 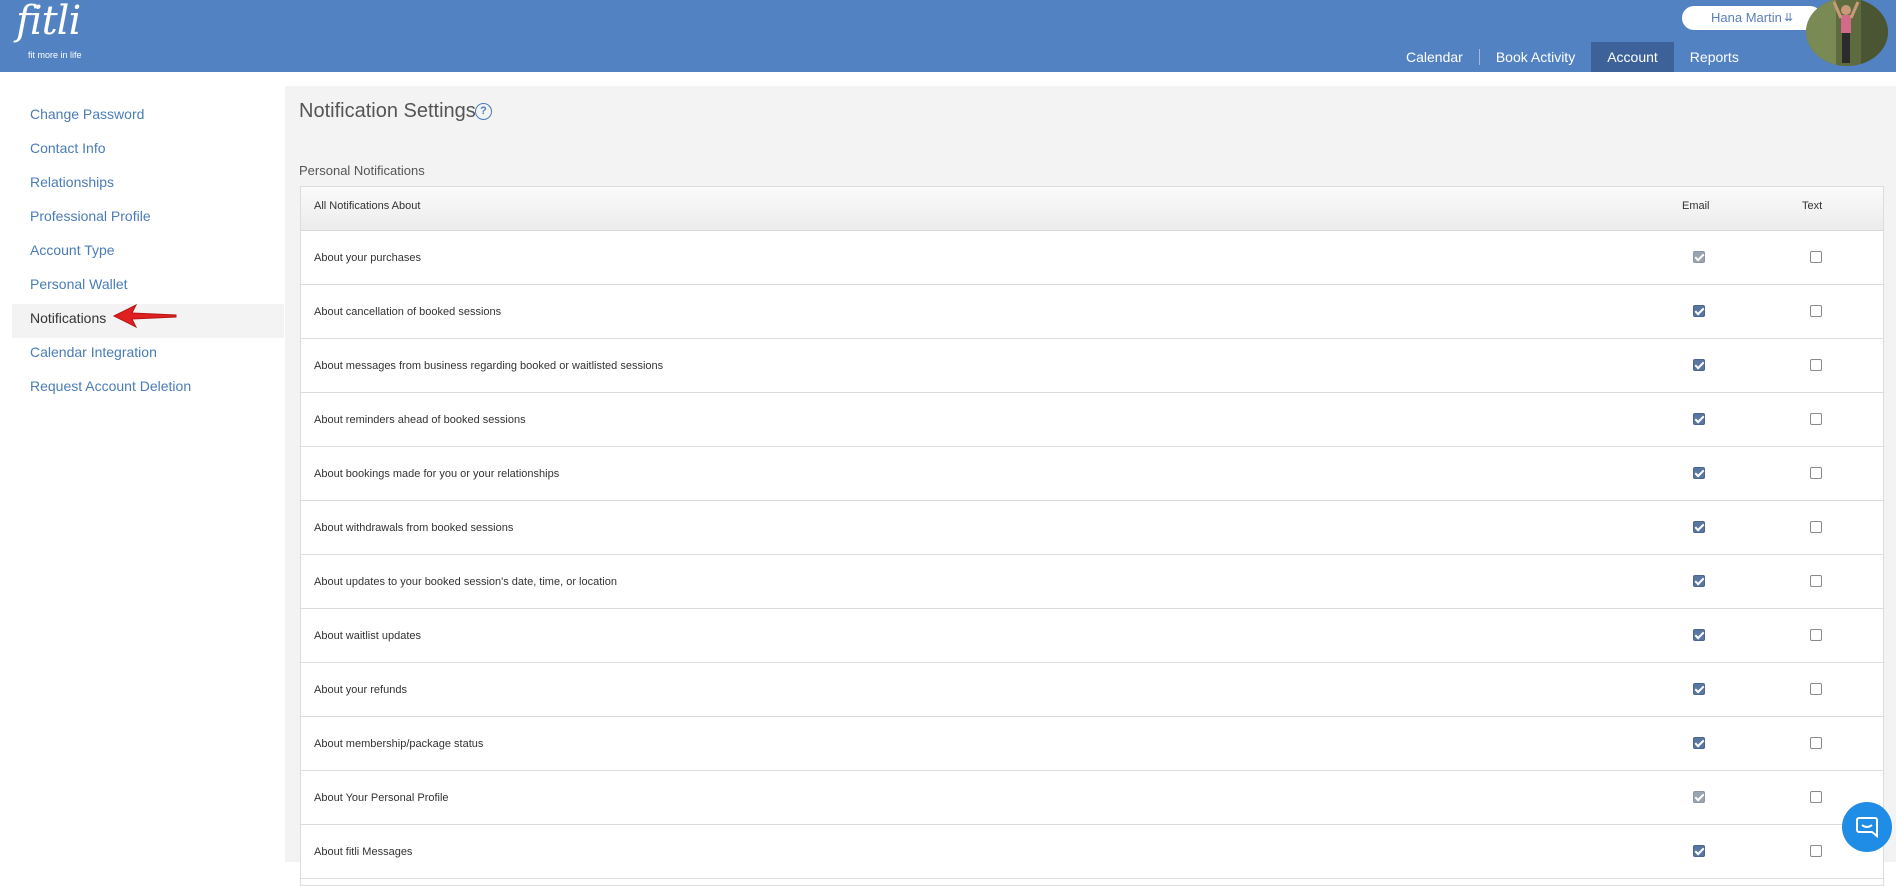 What do you see at coordinates (387, 111) in the screenshot?
I see `page-title: Notification Settings` at bounding box center [387, 111].